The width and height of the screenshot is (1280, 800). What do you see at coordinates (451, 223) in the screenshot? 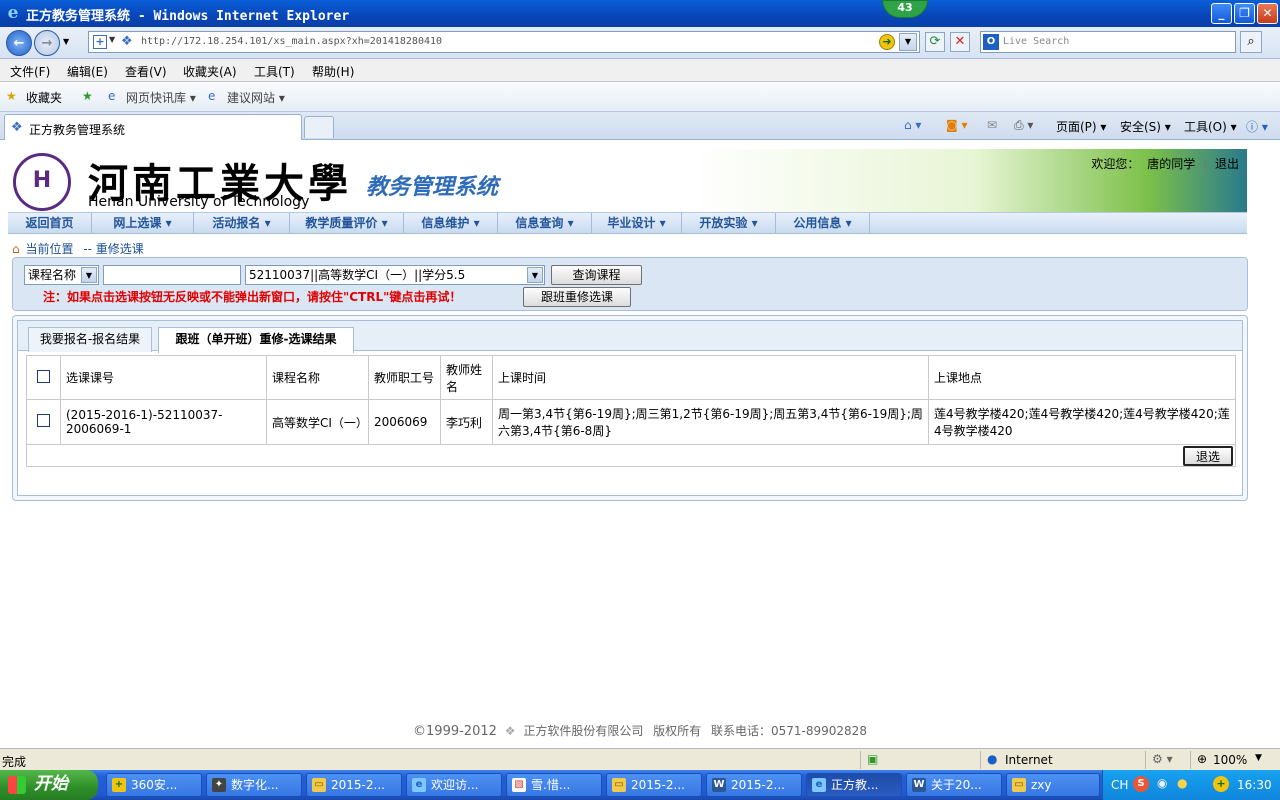
I see `nav-info-maintenance: 信息维护 ▾` at bounding box center [451, 223].